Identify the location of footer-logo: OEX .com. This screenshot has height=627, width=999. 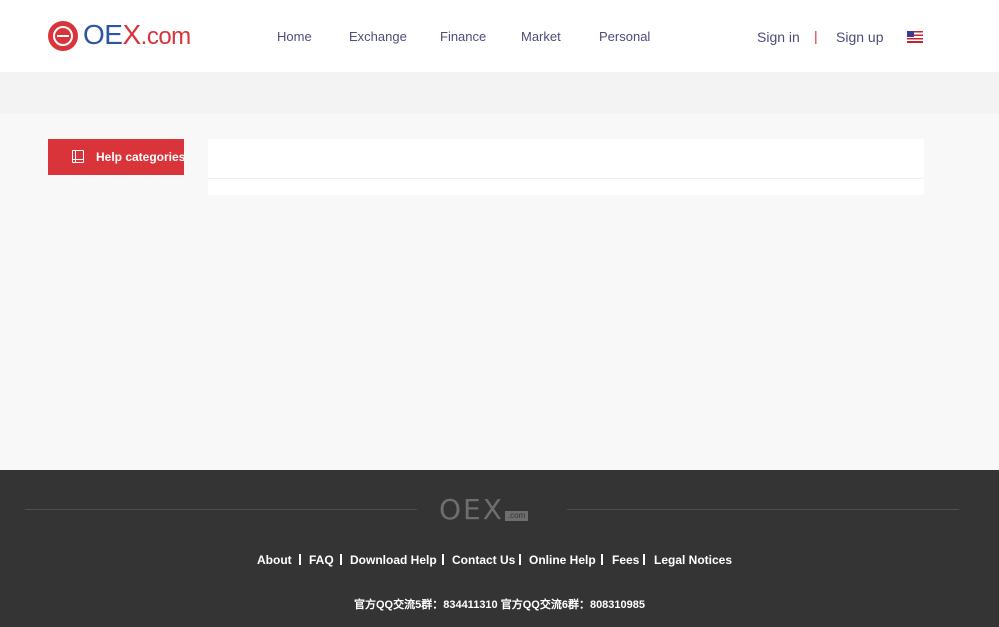
(484, 510).